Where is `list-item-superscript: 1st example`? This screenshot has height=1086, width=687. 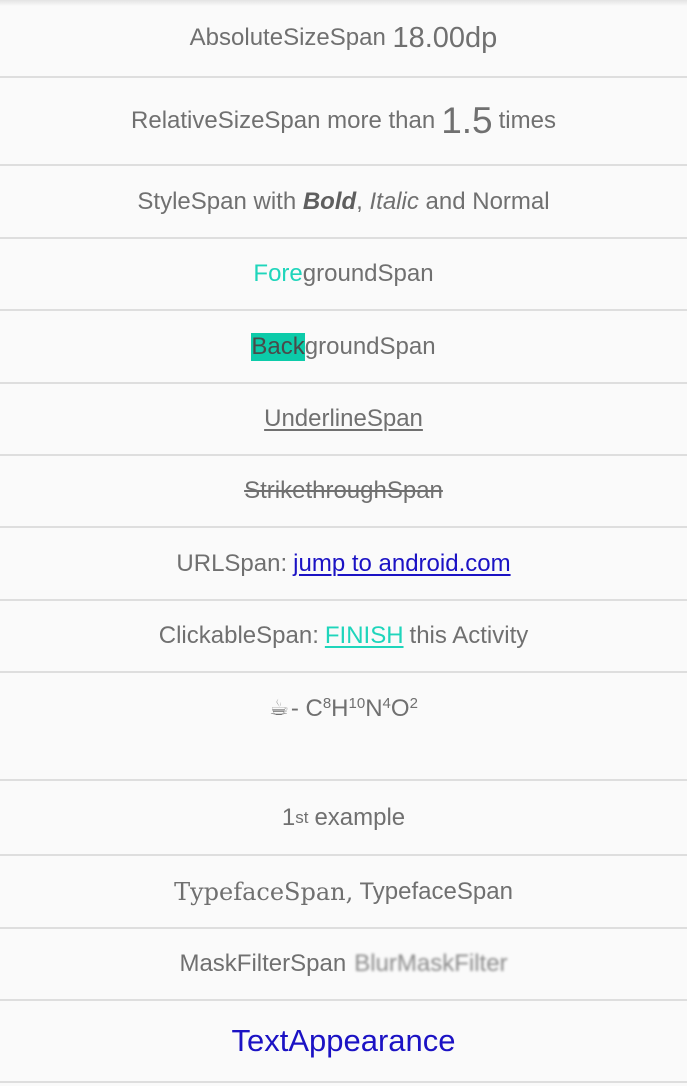 list-item-superscript: 1st example is located at coordinates (343, 818).